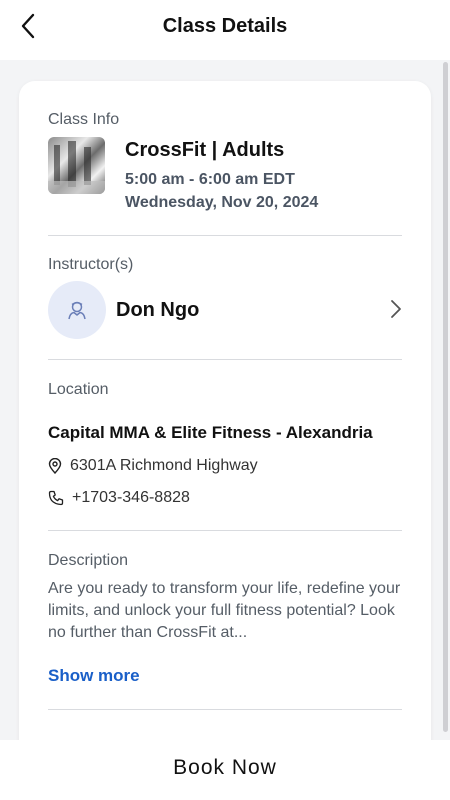  What do you see at coordinates (396, 309) in the screenshot?
I see `chevron-right-icon` at bounding box center [396, 309].